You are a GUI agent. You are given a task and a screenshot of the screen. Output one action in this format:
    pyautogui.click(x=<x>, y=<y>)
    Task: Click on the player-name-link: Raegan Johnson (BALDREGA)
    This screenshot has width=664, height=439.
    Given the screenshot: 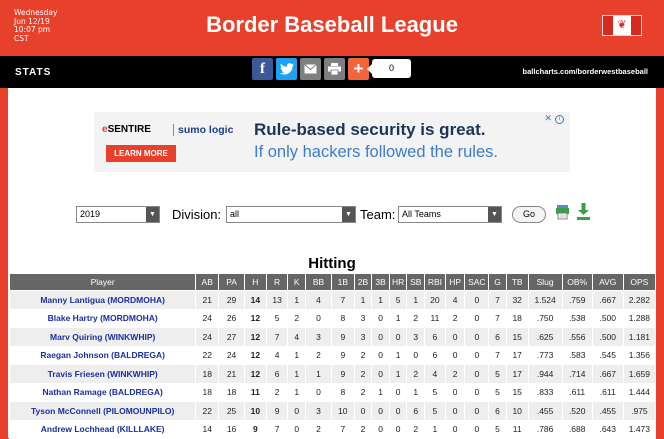 What is the action you would take?
    pyautogui.click(x=102, y=355)
    